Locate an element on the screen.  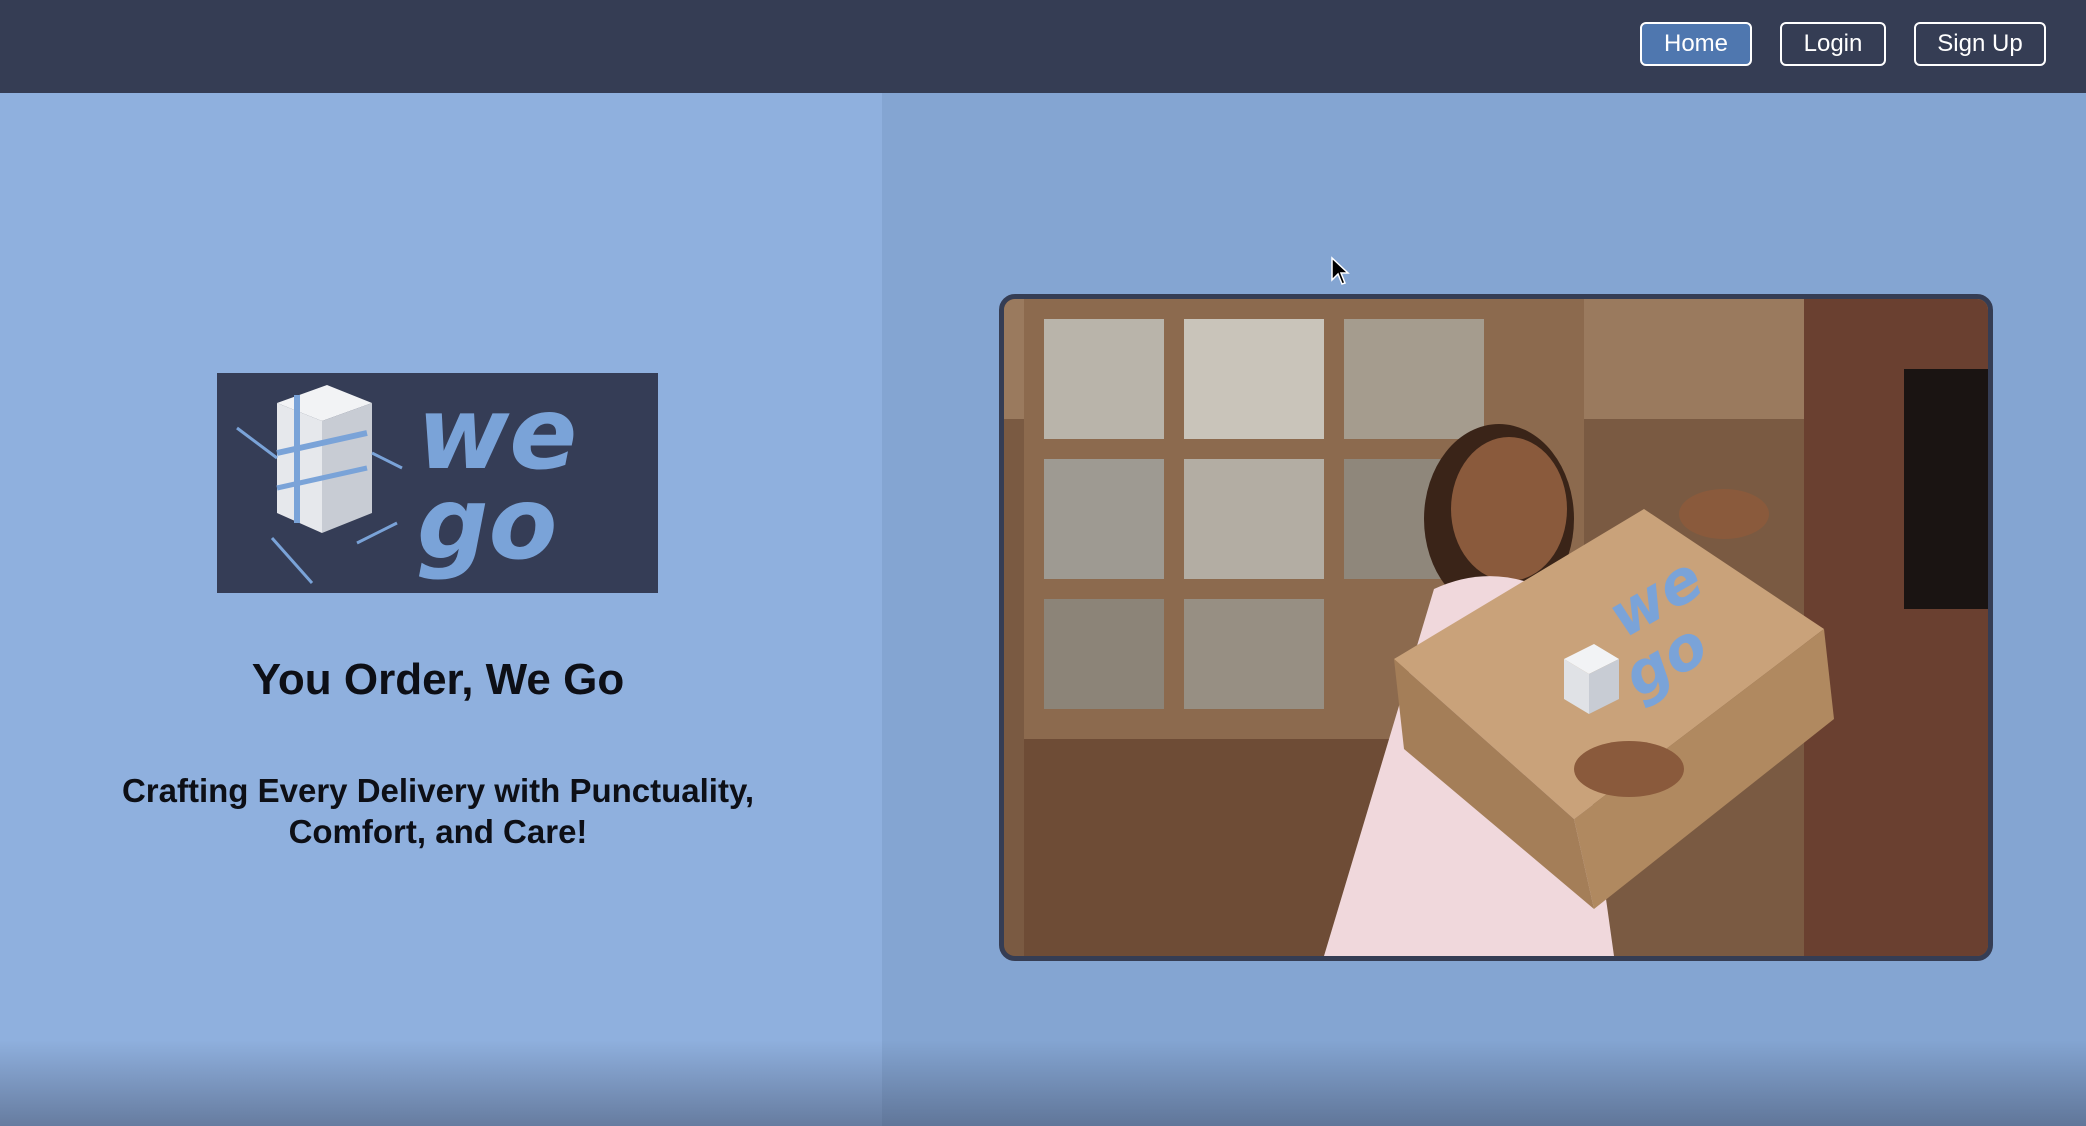
login-button: Login is located at coordinates (1833, 44).